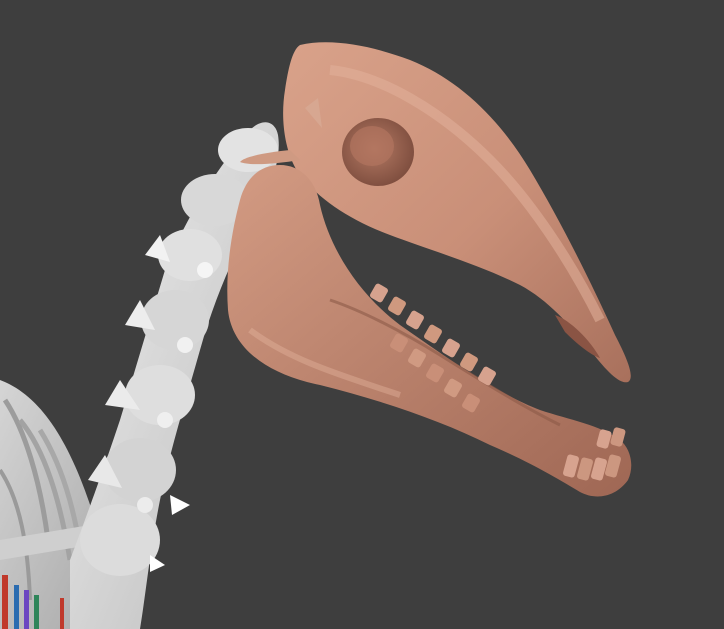  I want to click on rib-accent-blue, so click(16, 607).